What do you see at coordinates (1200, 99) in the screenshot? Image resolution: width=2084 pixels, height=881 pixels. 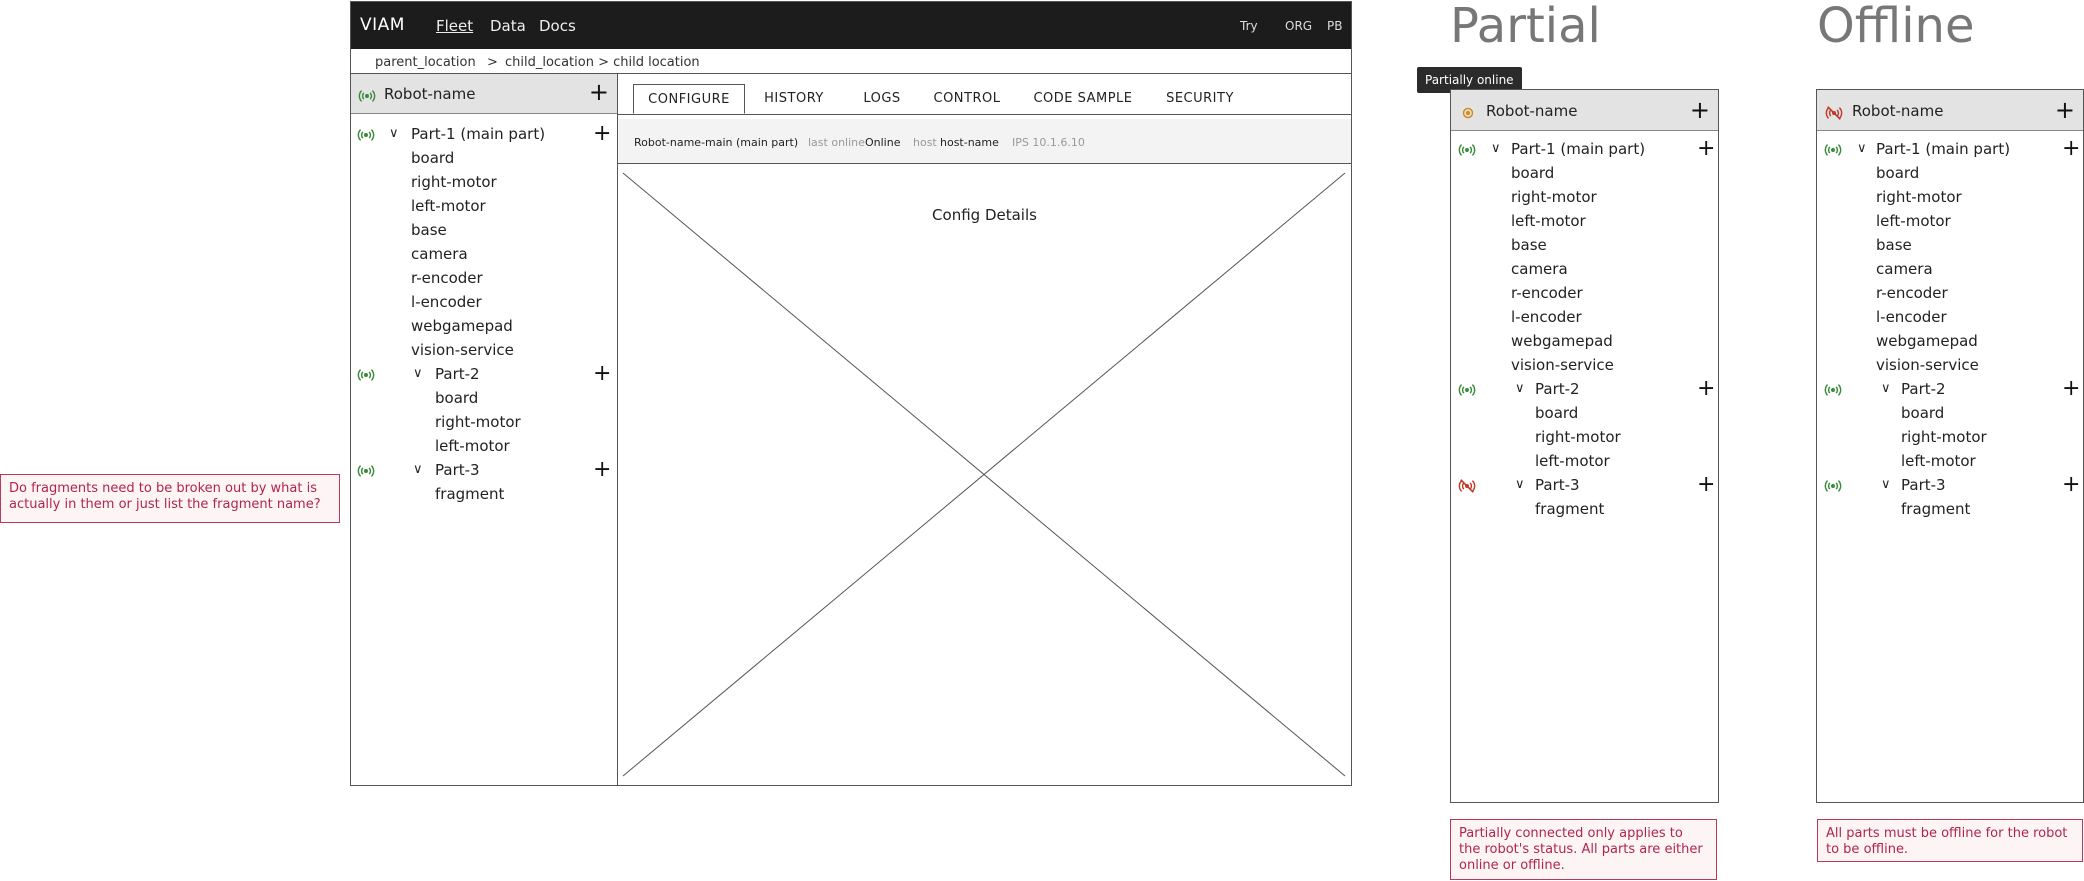 I see `tab-security: SECURITY` at bounding box center [1200, 99].